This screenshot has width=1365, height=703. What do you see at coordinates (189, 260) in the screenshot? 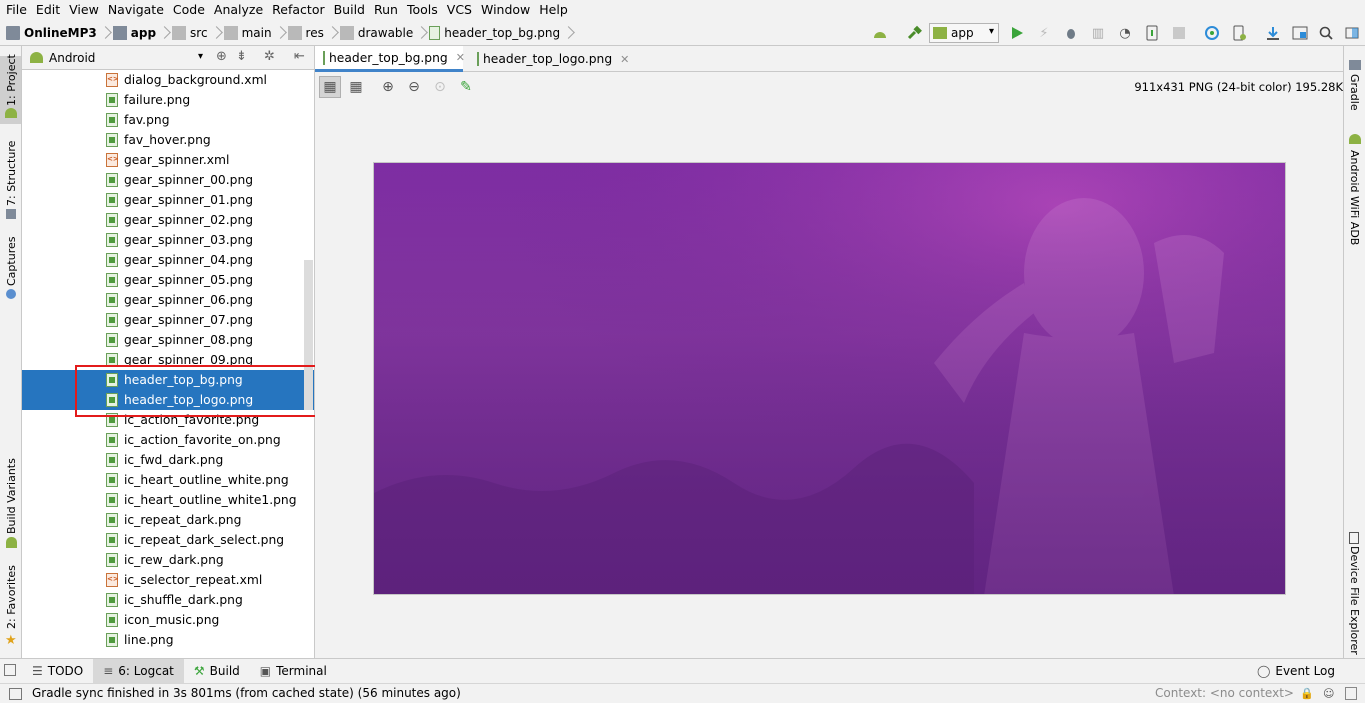
I see `file-name: gear_spinner_04.png` at bounding box center [189, 260].